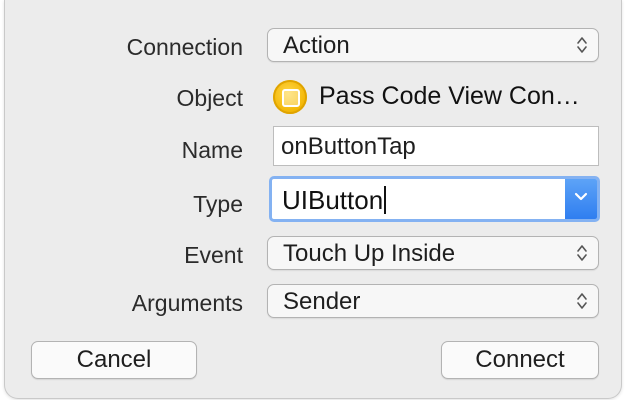 The width and height of the screenshot is (628, 400). Describe the element at coordinates (436, 146) in the screenshot. I see `name-field: onButtonTap` at that location.